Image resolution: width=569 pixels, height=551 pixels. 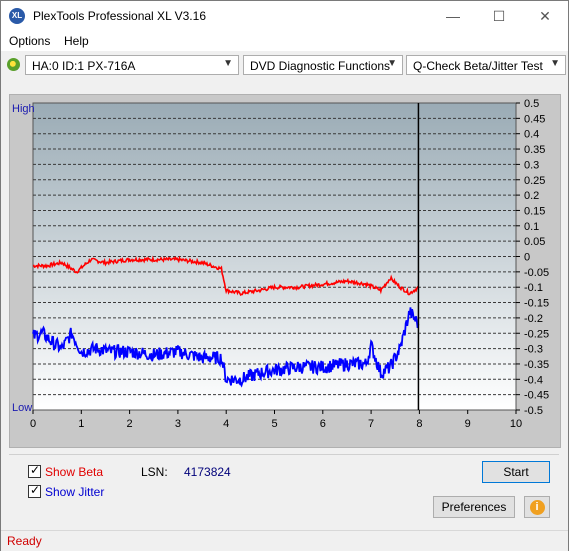 What do you see at coordinates (453, 16) in the screenshot?
I see `minimize-button: —` at bounding box center [453, 16].